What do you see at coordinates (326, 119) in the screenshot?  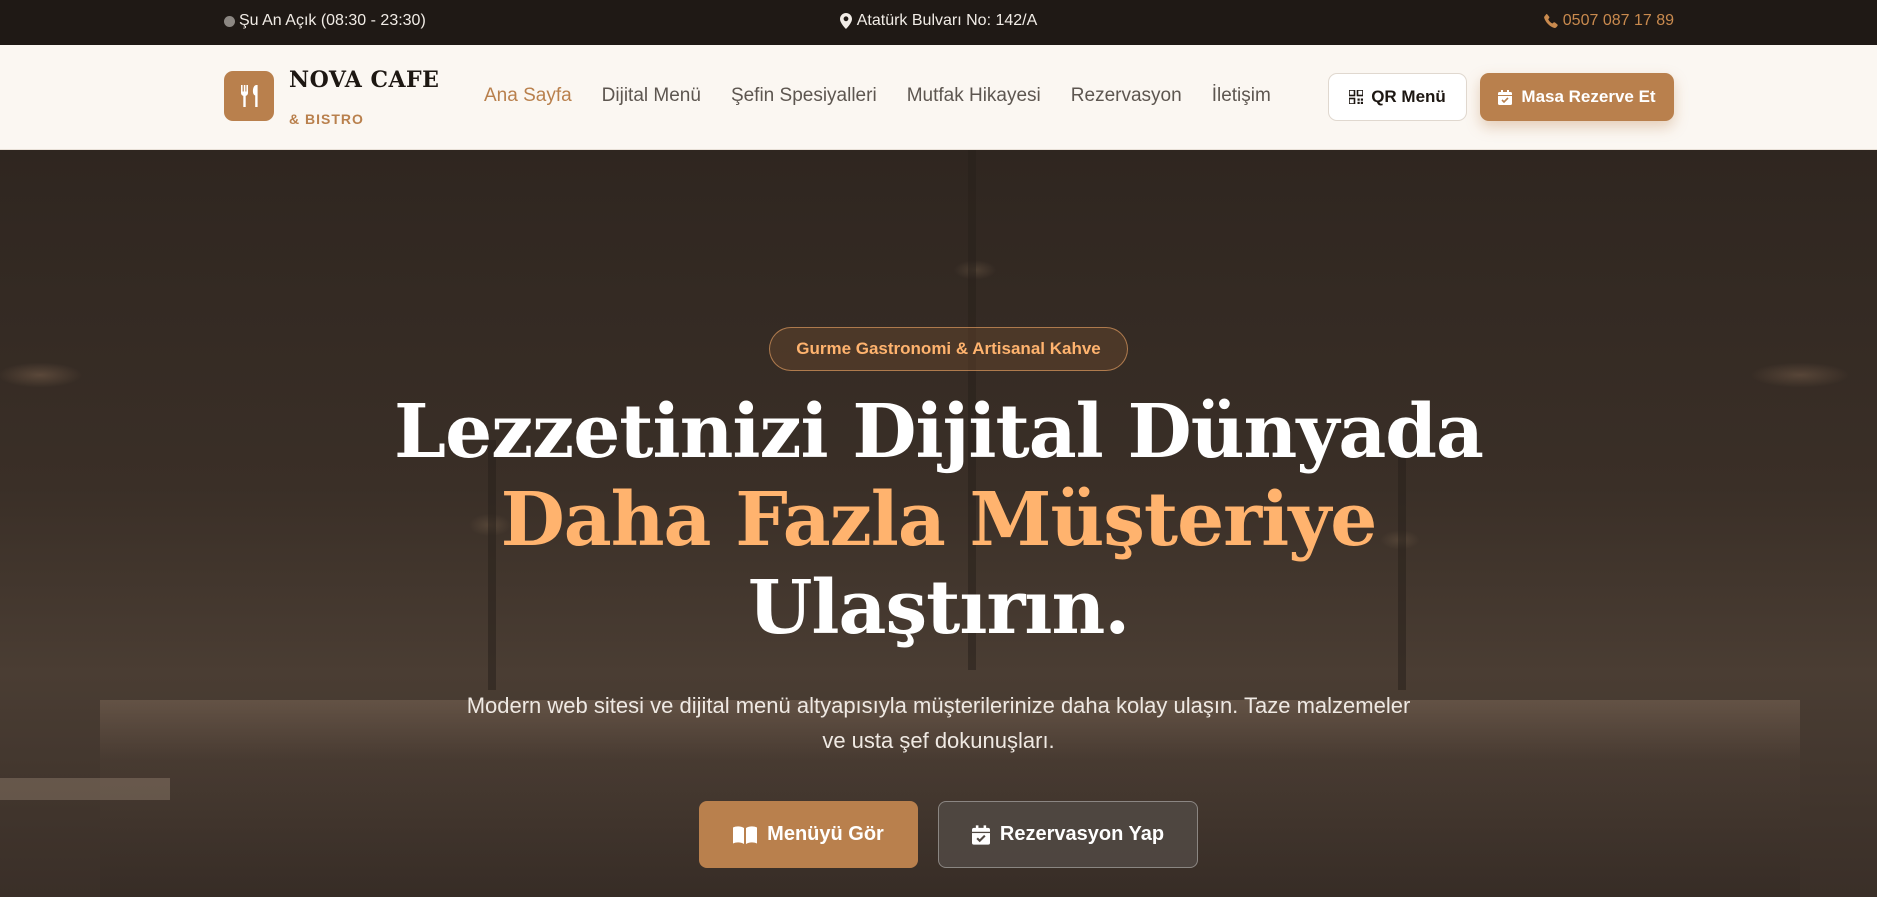 I see `brand-subtitle: & BISTRO` at bounding box center [326, 119].